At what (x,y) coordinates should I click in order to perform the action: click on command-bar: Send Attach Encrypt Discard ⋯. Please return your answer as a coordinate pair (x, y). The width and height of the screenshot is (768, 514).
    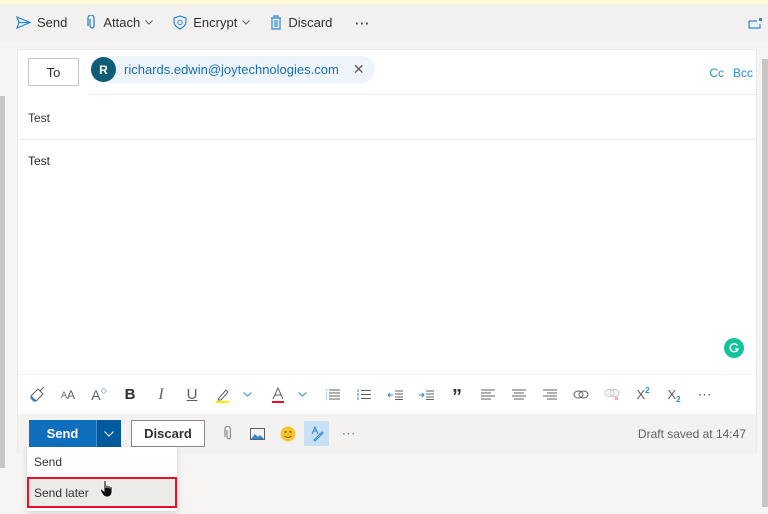
    Looking at the image, I should click on (384, 22).